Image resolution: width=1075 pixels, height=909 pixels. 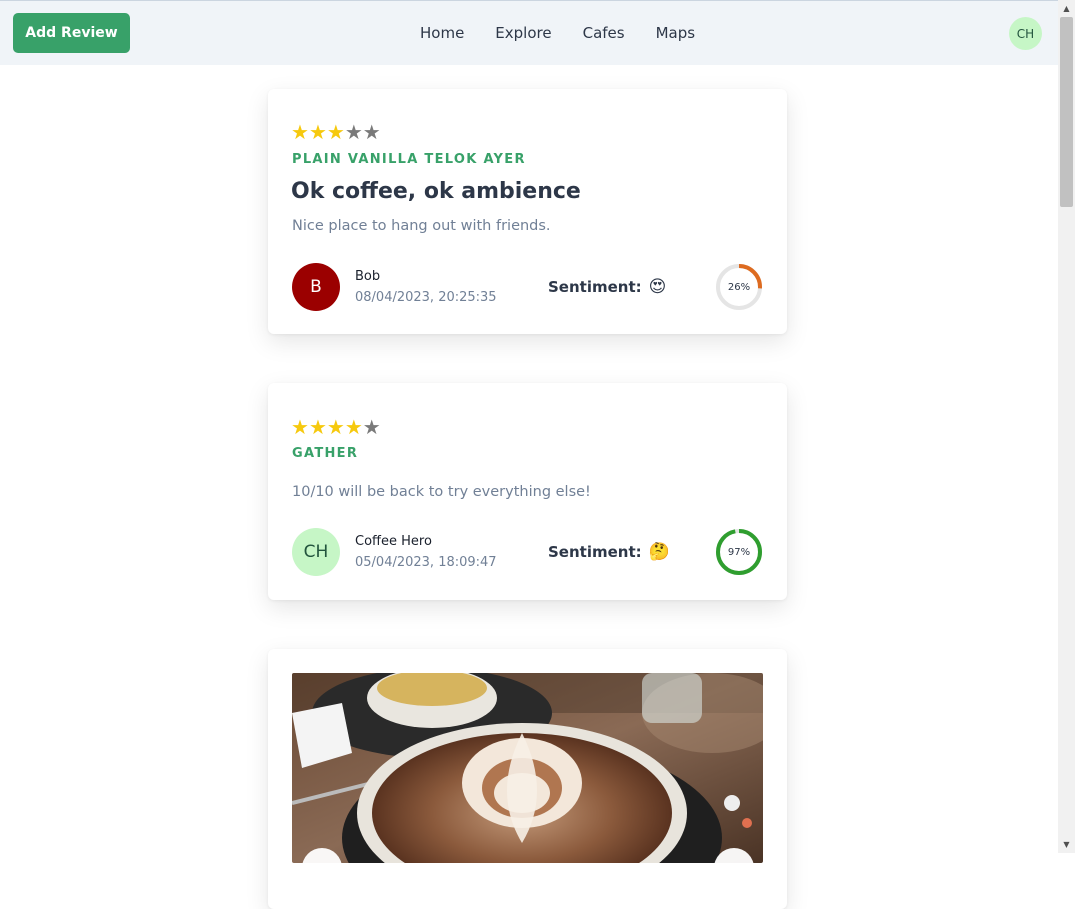 I want to click on gauge-percent: 26%, so click(x=739, y=287).